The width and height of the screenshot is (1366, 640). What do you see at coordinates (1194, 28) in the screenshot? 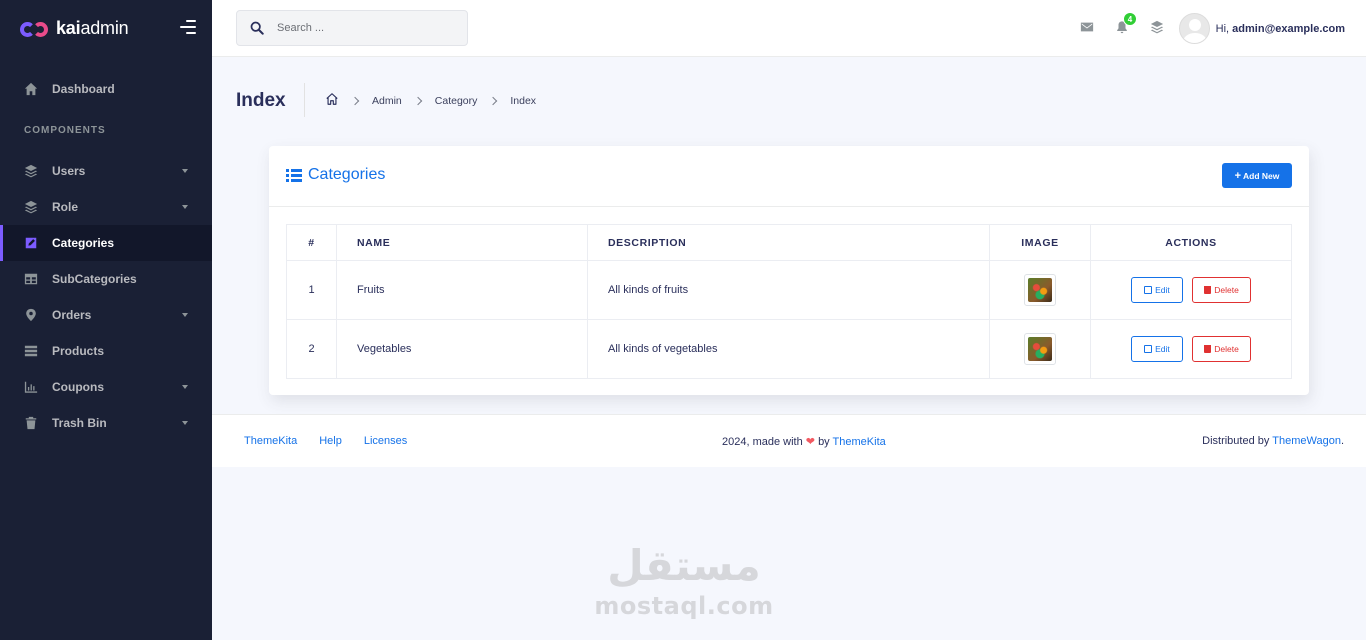
I see `avatar` at bounding box center [1194, 28].